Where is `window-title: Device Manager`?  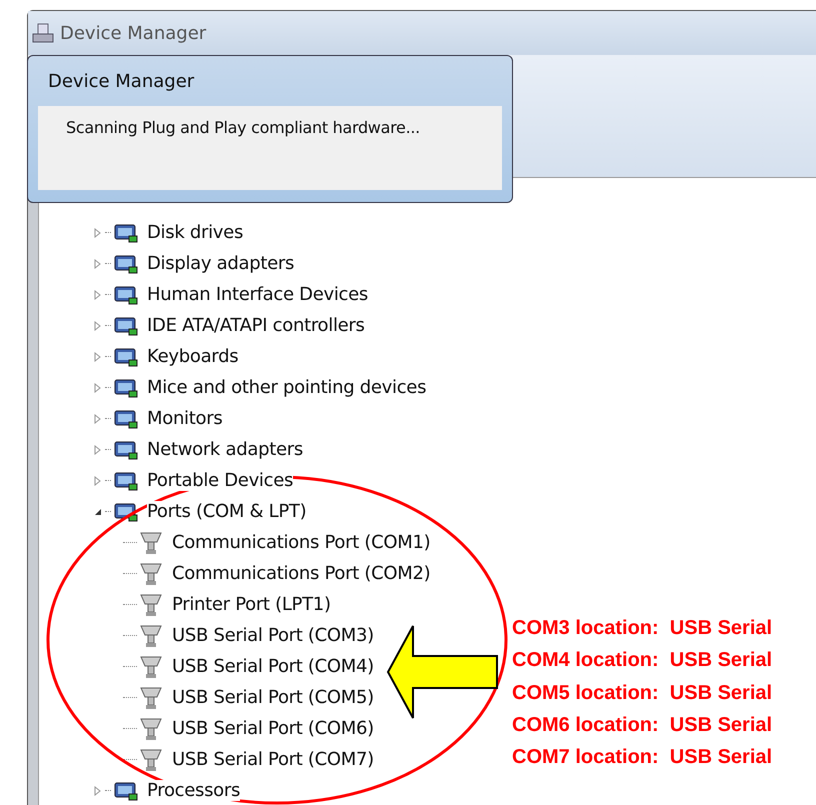
window-title: Device Manager is located at coordinates (133, 33).